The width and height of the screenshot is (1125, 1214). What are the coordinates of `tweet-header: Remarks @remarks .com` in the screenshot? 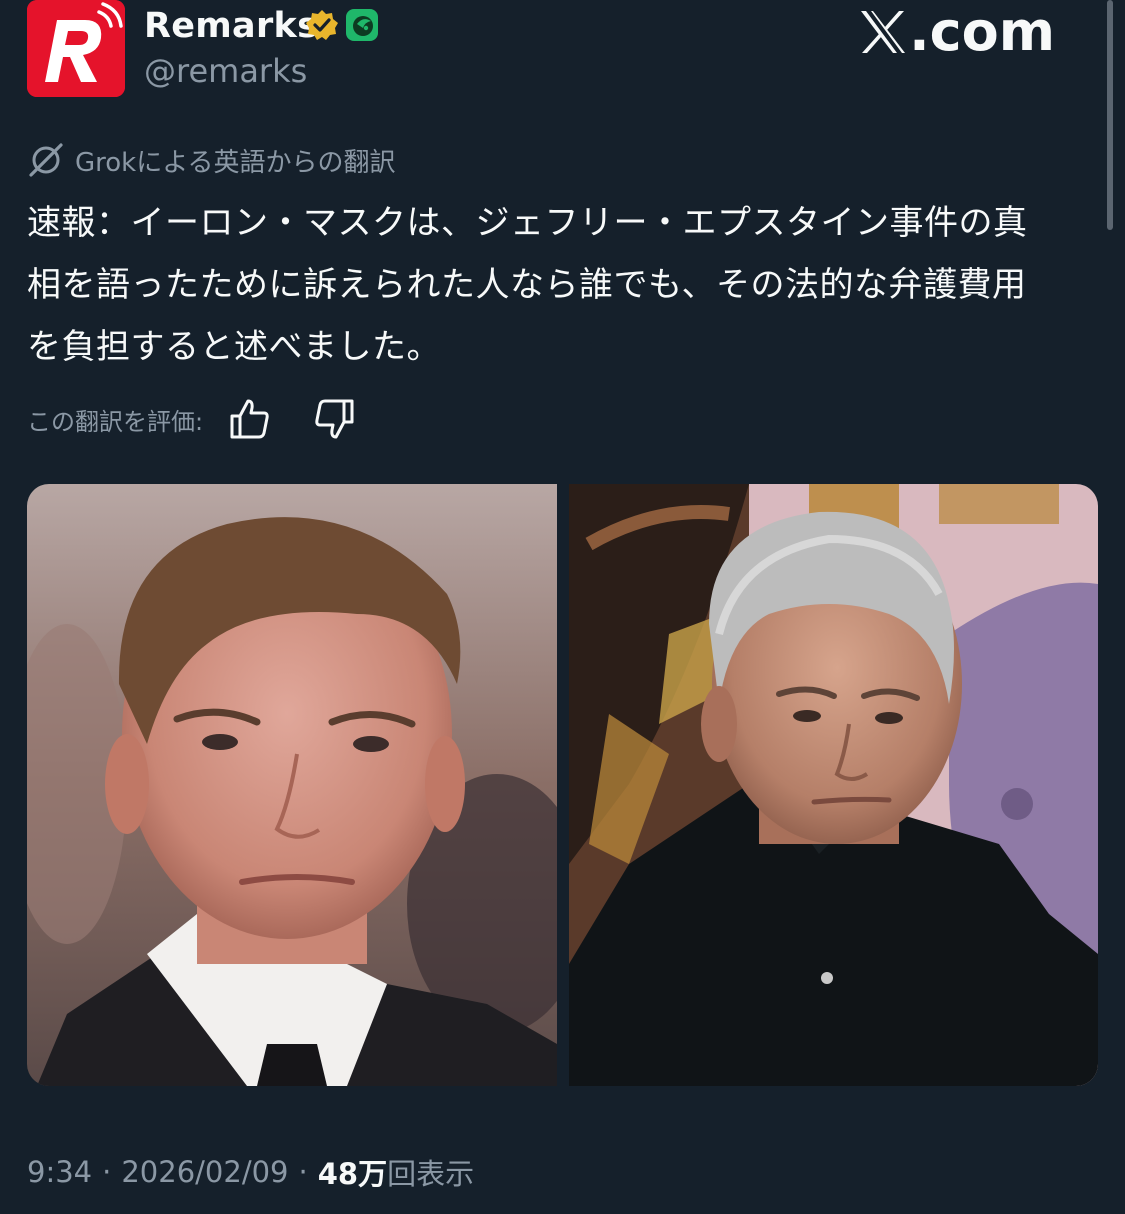 It's located at (562, 49).